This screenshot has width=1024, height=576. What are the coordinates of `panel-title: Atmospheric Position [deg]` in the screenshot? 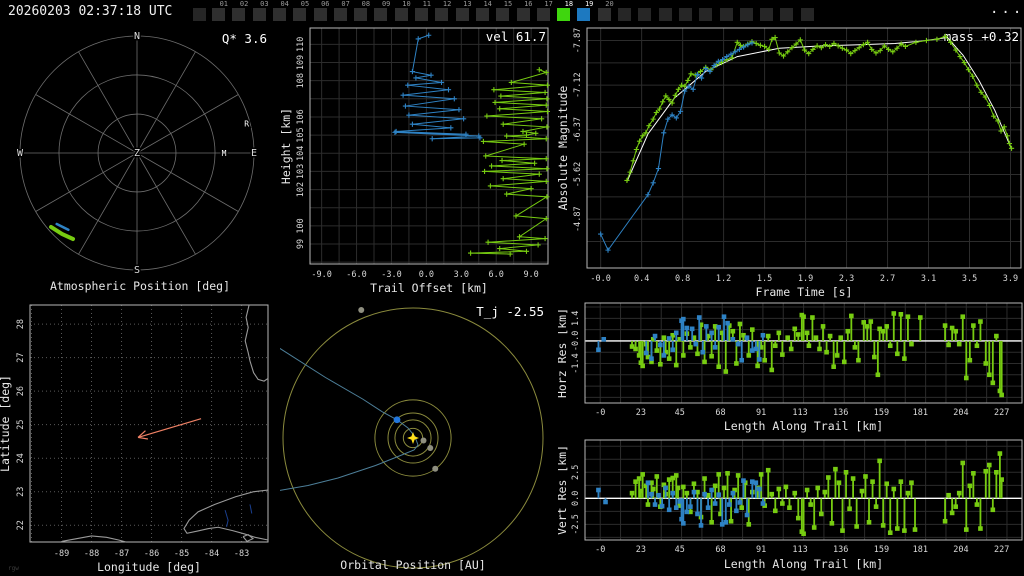 It's located at (140, 286).